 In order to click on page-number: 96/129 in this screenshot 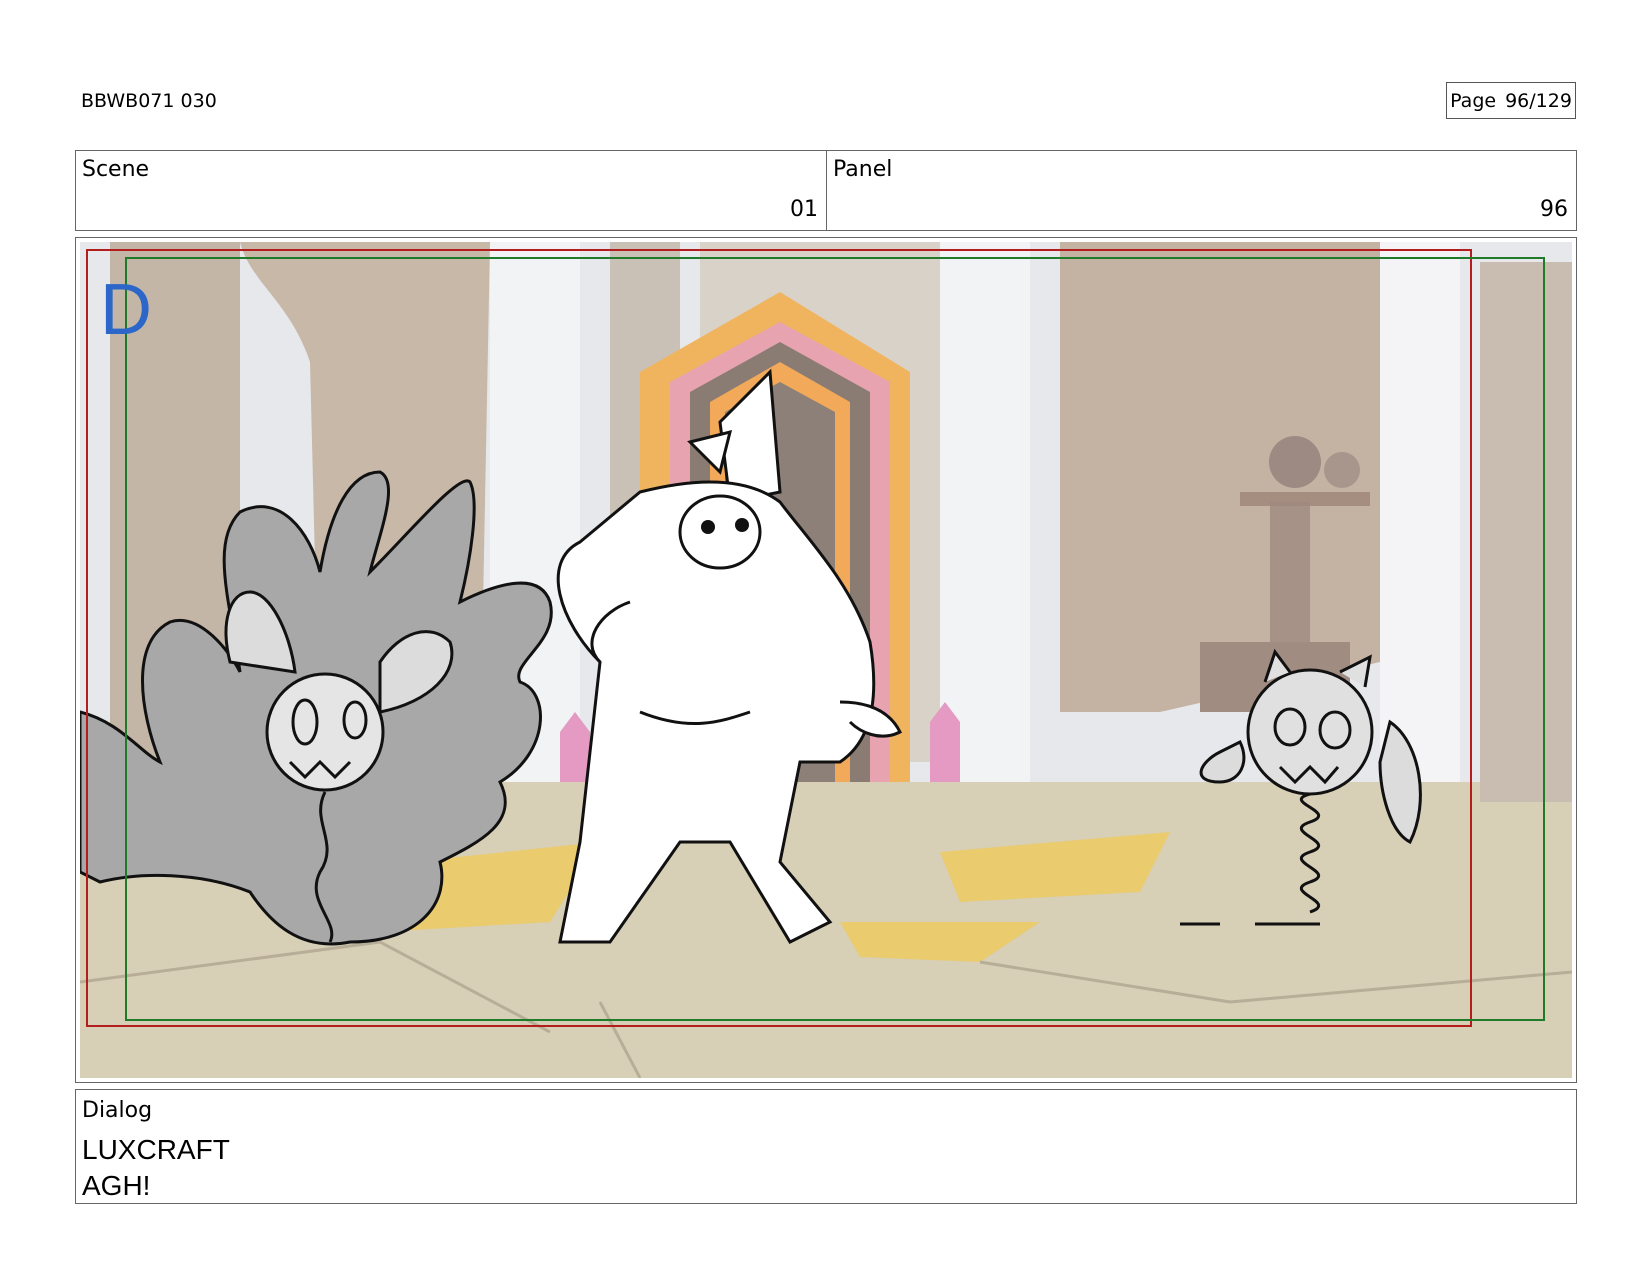, I will do `click(1538, 100)`.